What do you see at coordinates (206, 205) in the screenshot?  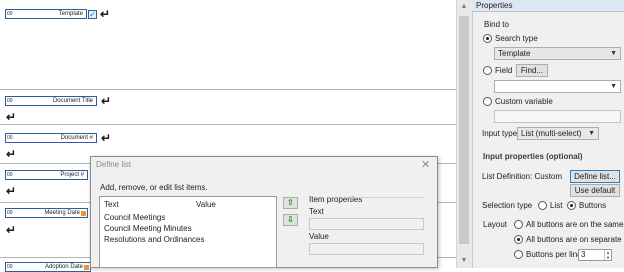 I see `column-header-value: Value` at bounding box center [206, 205].